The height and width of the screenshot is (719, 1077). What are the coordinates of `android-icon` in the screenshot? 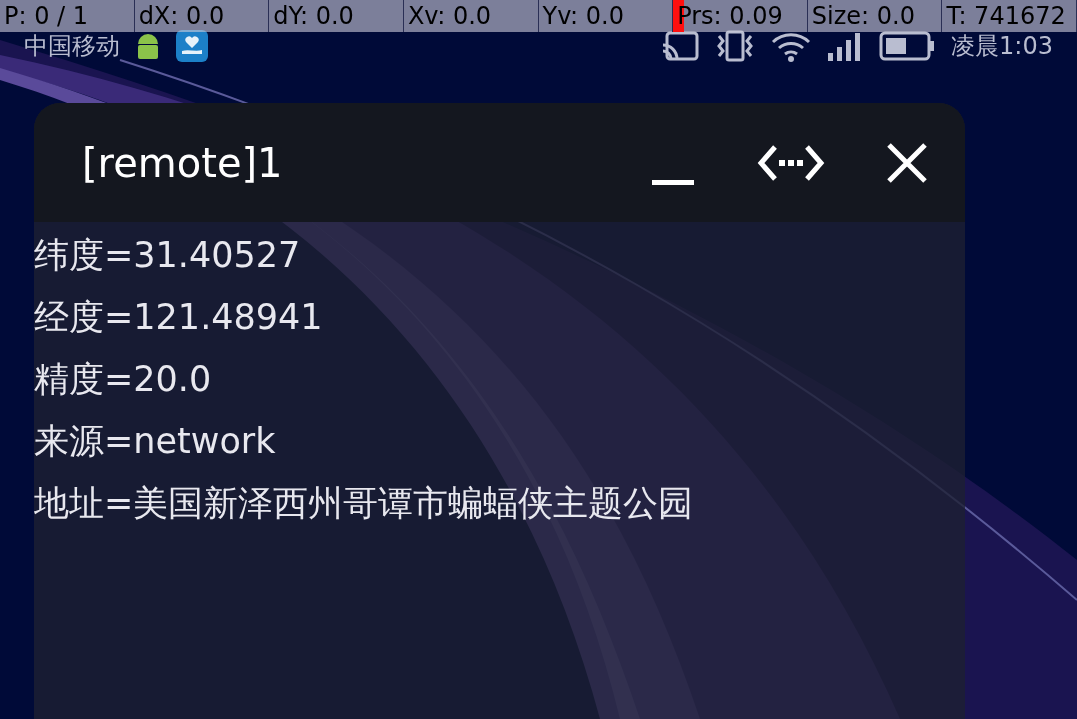 It's located at (148, 46).